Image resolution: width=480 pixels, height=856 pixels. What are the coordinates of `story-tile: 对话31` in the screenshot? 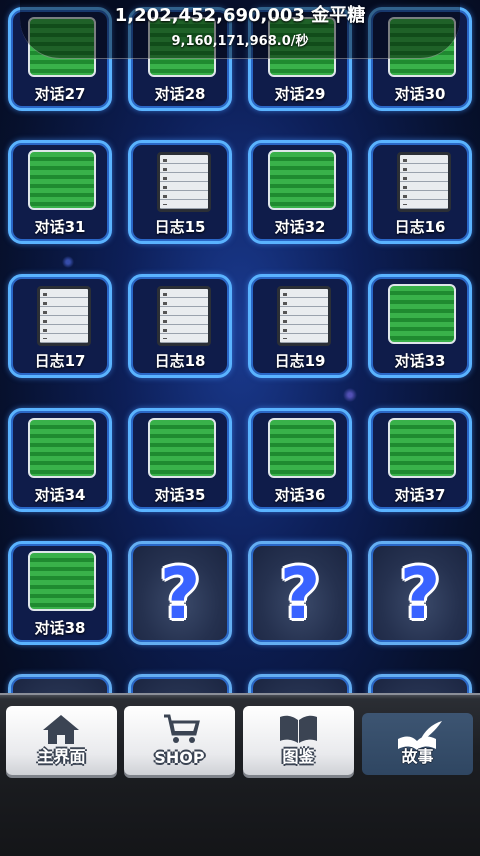 It's located at (60, 192).